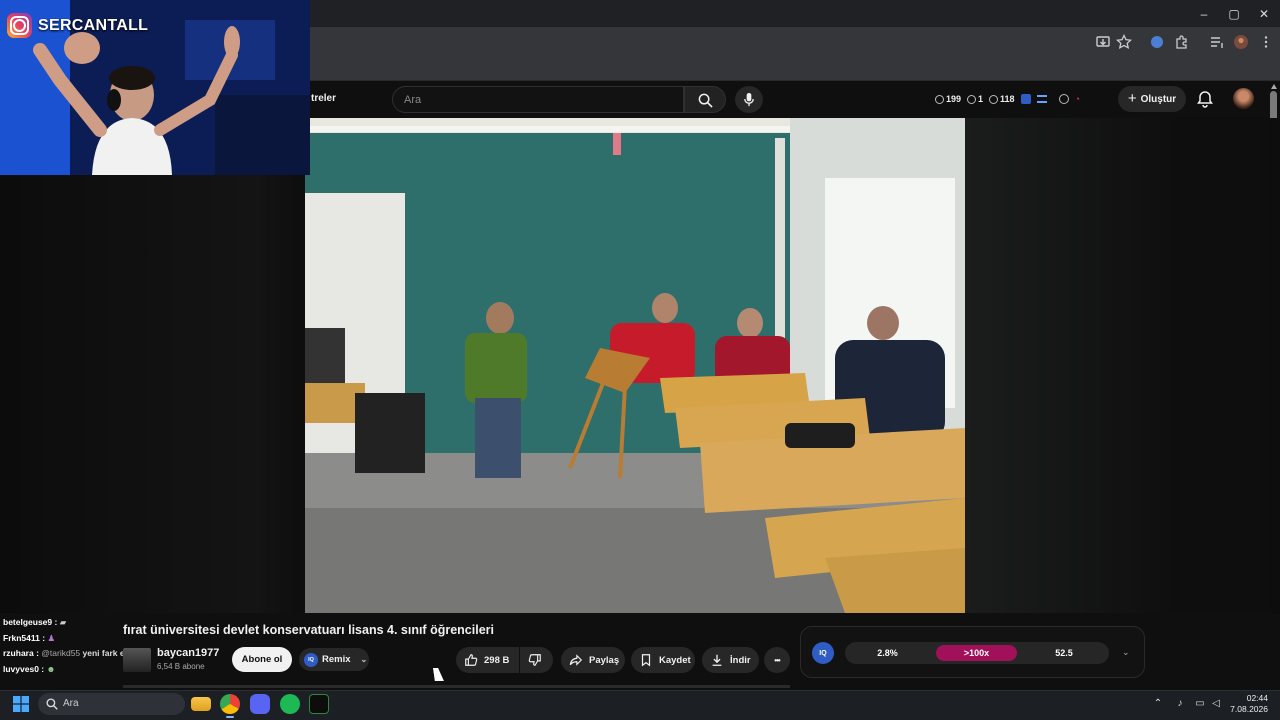 The width and height of the screenshot is (1280, 720). What do you see at coordinates (487, 660) in the screenshot?
I see `like-button: 298 B` at bounding box center [487, 660].